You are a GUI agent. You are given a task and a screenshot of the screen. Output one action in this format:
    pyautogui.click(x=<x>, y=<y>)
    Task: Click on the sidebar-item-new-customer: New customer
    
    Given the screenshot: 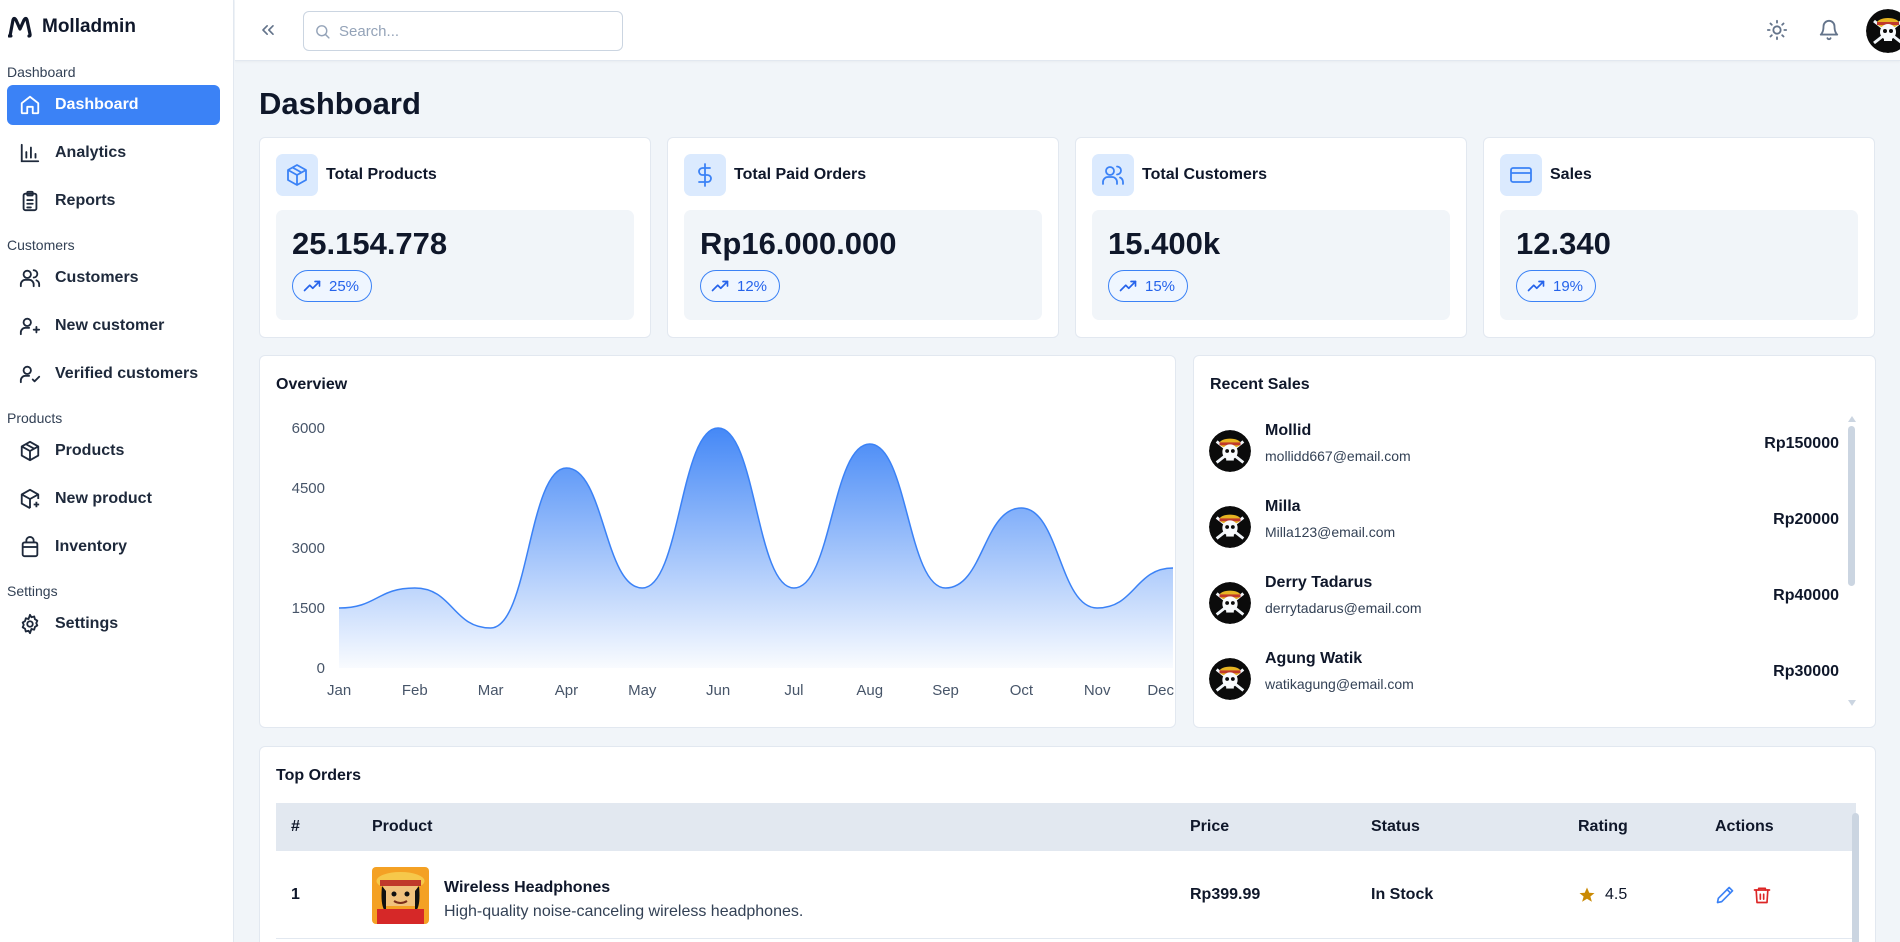 What is the action you would take?
    pyautogui.click(x=113, y=326)
    